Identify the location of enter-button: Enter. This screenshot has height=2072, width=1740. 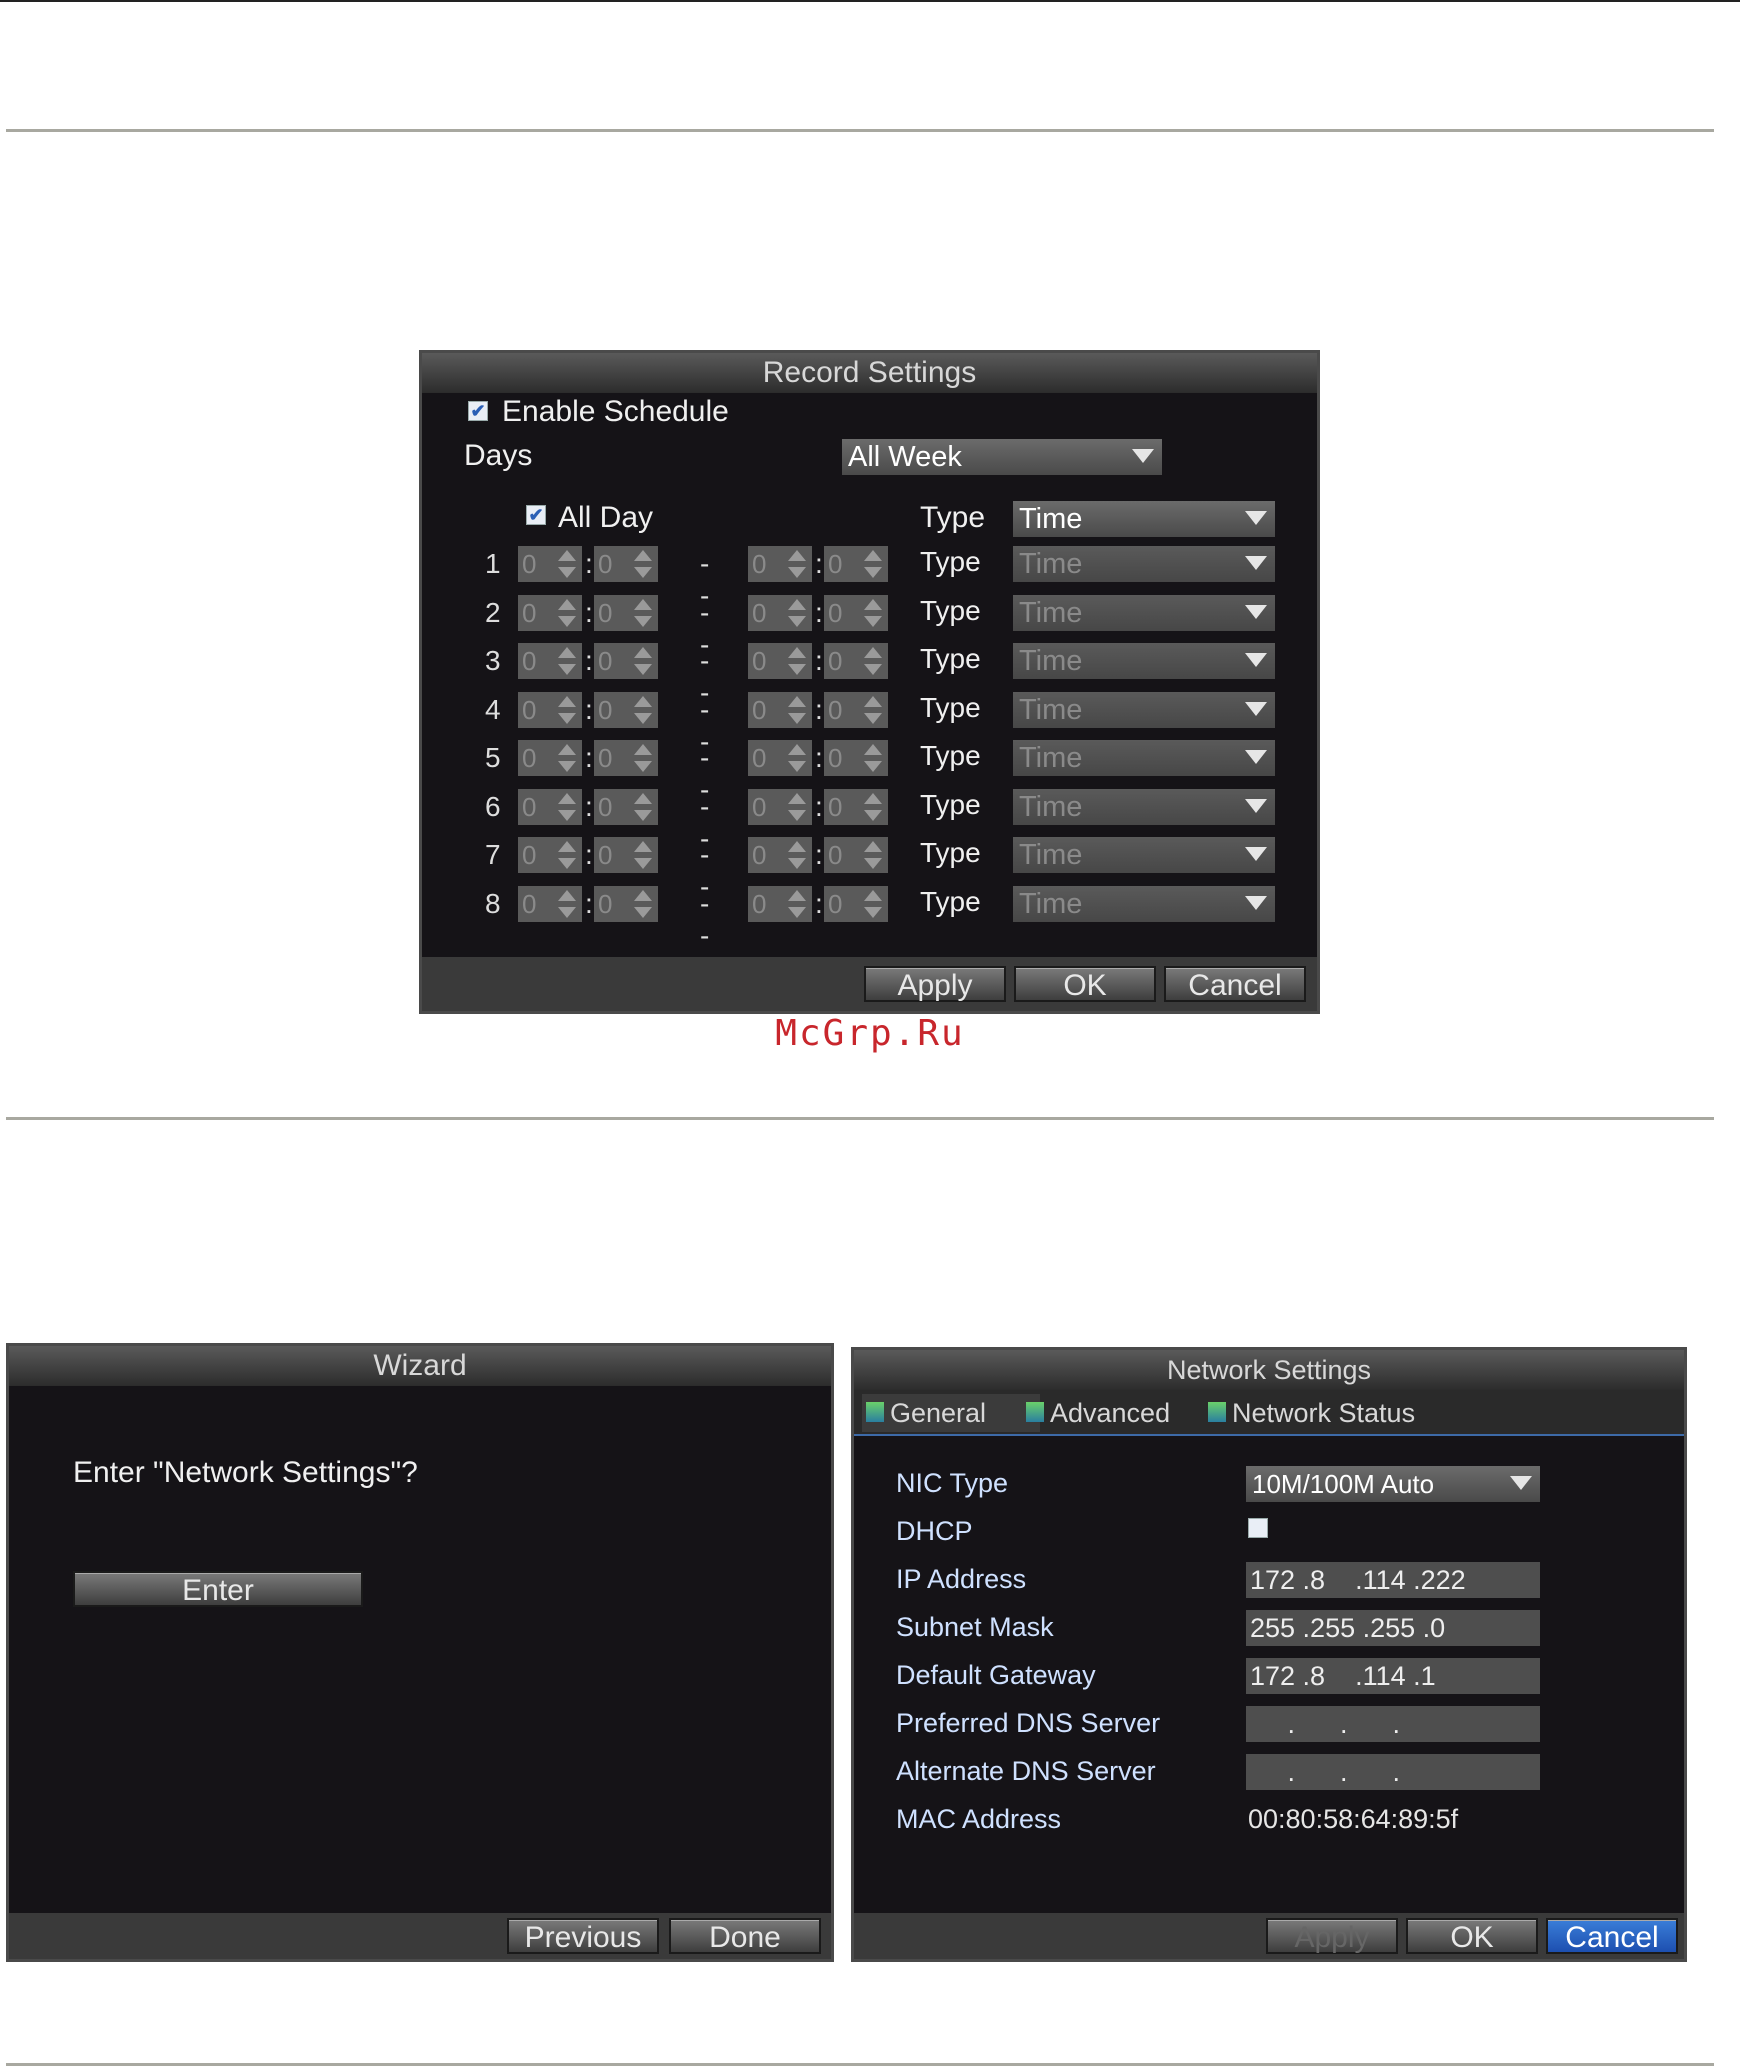
(218, 1589).